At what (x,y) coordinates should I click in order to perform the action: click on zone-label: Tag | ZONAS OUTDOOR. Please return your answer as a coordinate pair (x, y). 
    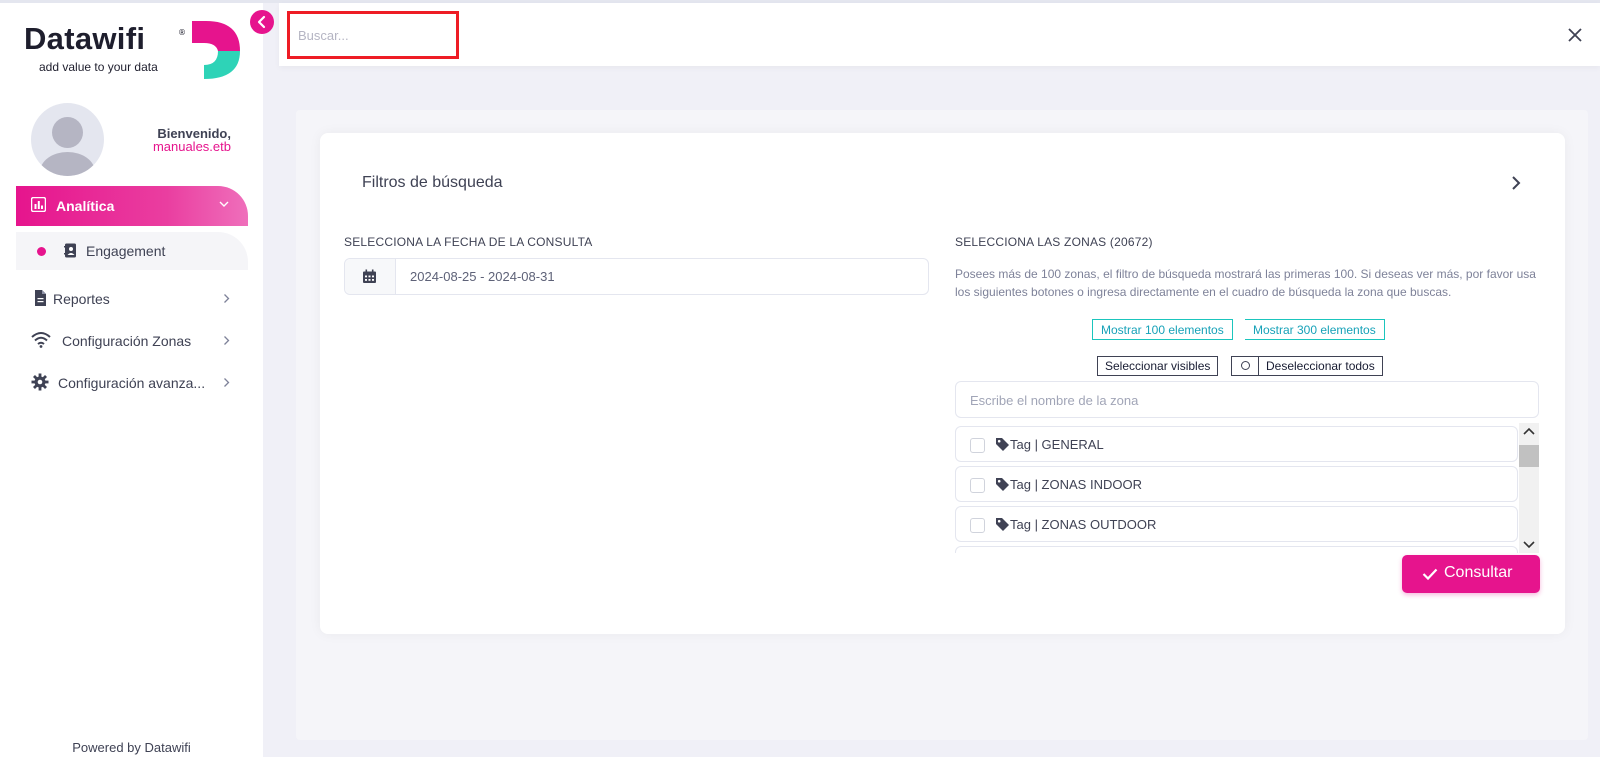
    Looking at the image, I should click on (1083, 524).